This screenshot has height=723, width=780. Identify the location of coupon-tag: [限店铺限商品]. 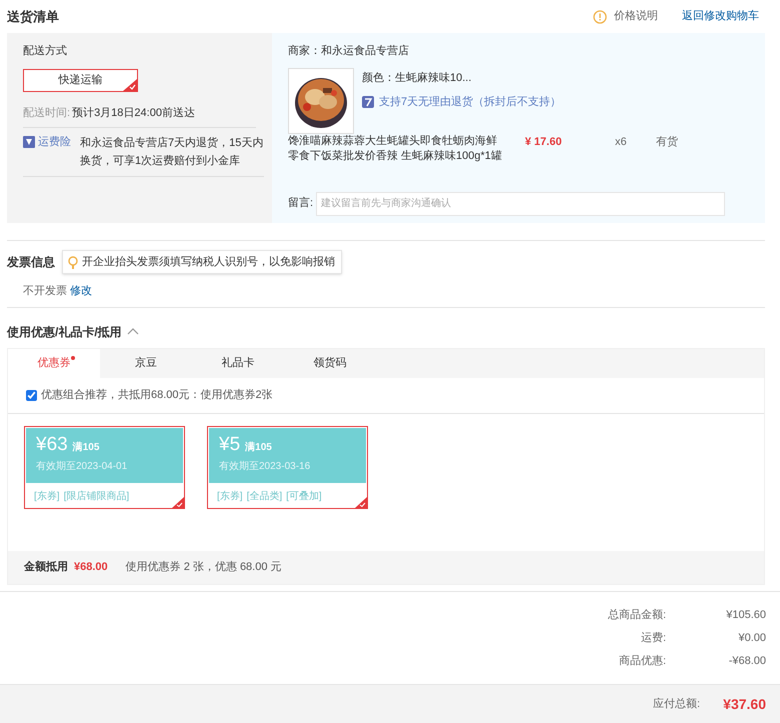
(97, 496).